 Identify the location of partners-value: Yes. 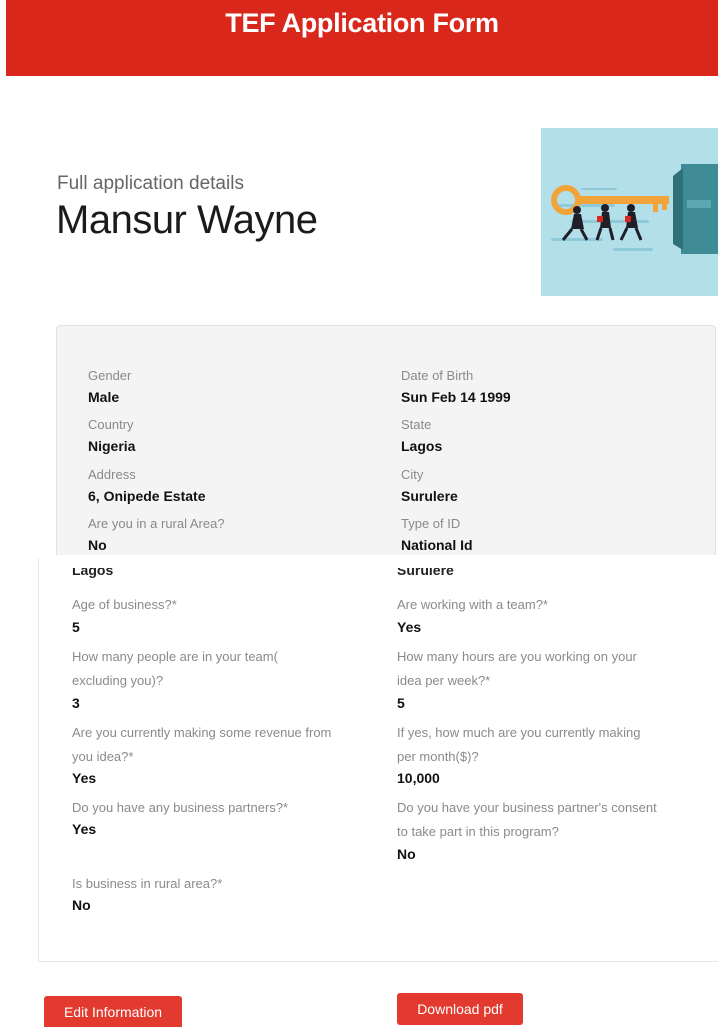
(84, 829).